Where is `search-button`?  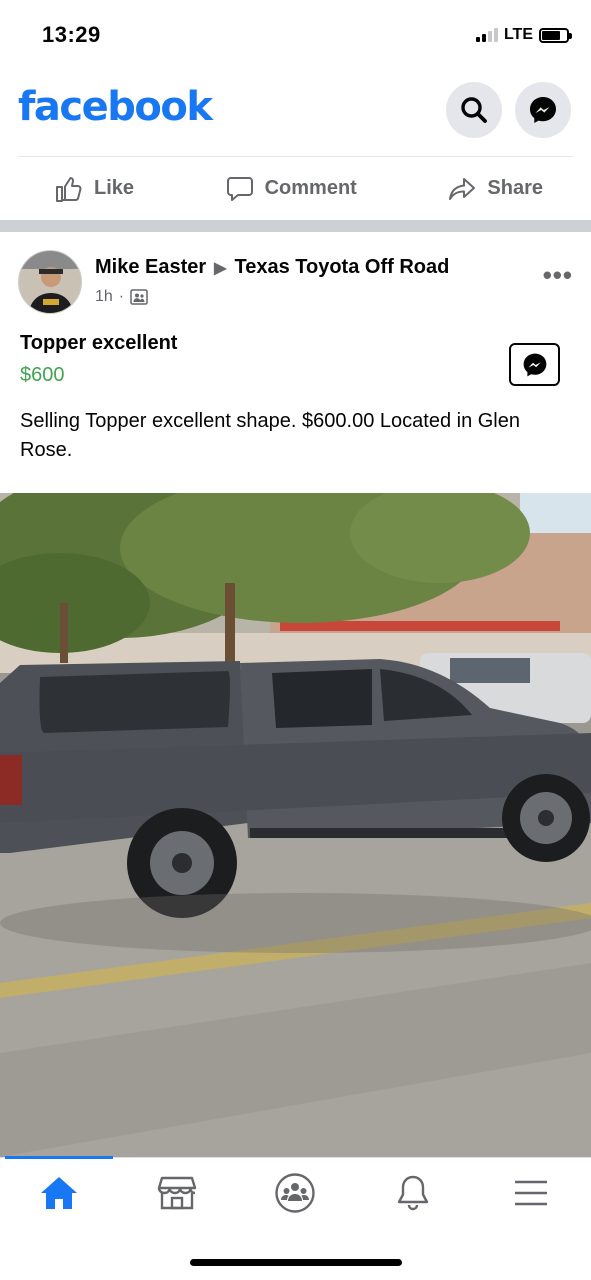
search-button is located at coordinates (474, 110).